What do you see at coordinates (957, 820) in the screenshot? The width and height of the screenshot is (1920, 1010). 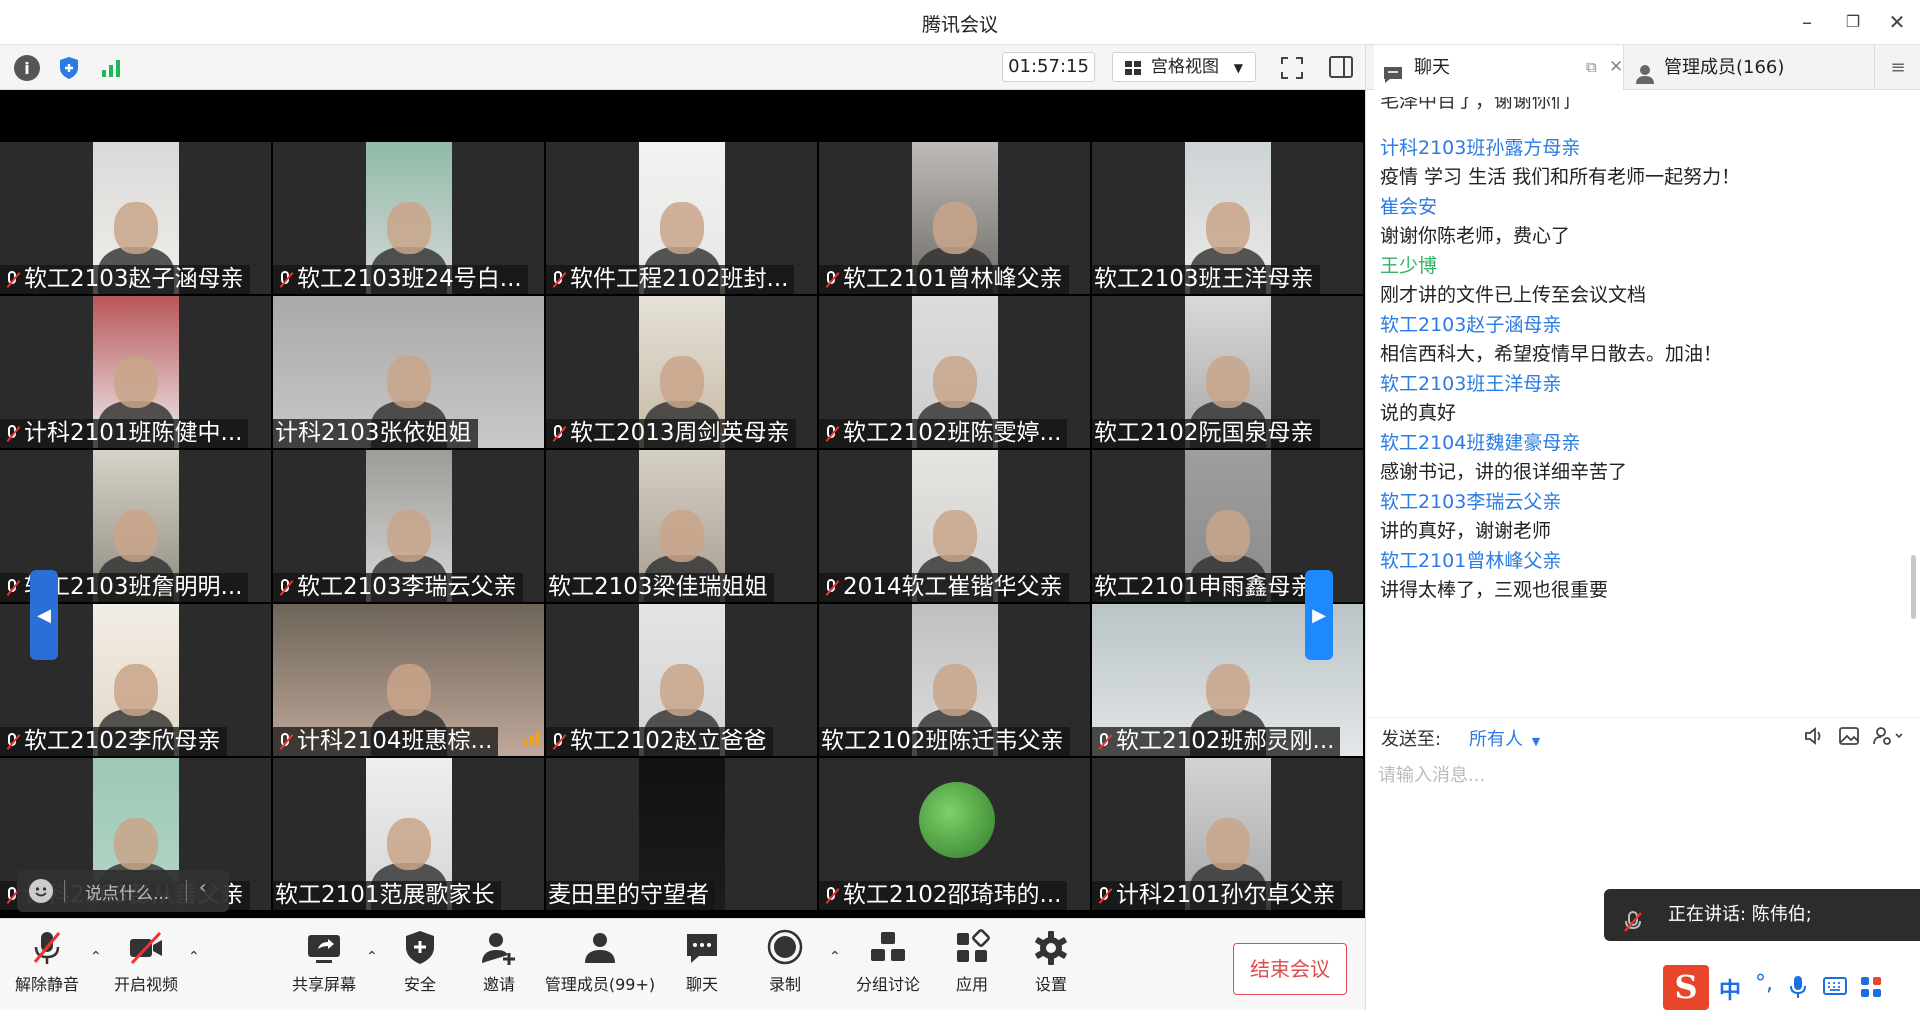 I see `avatar` at bounding box center [957, 820].